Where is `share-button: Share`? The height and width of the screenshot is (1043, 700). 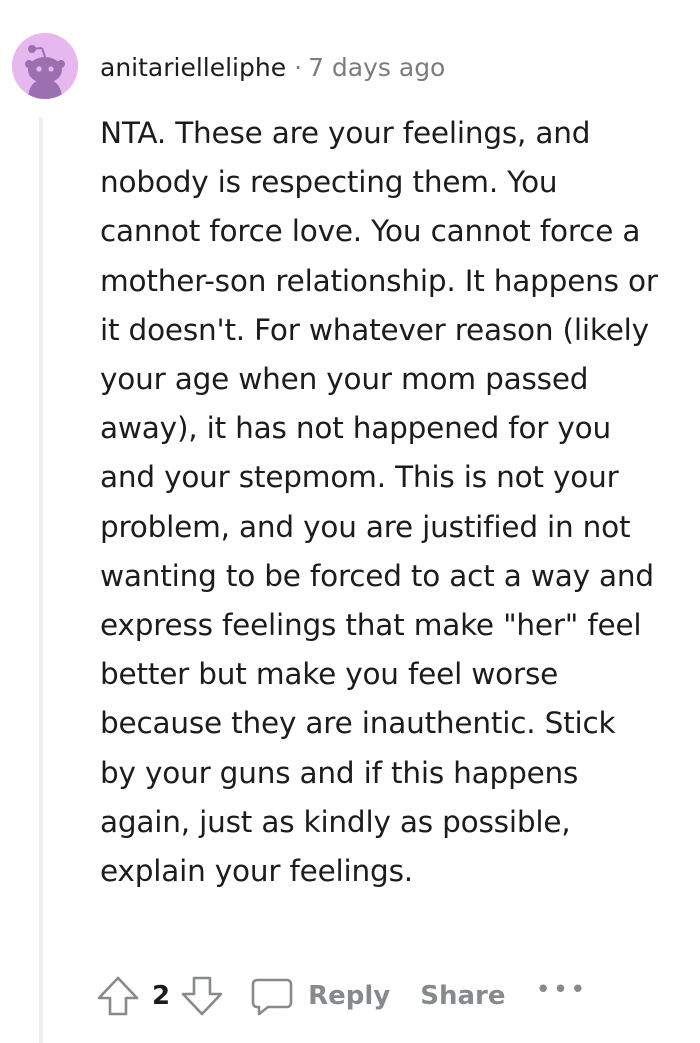
share-button: Share is located at coordinates (462, 996).